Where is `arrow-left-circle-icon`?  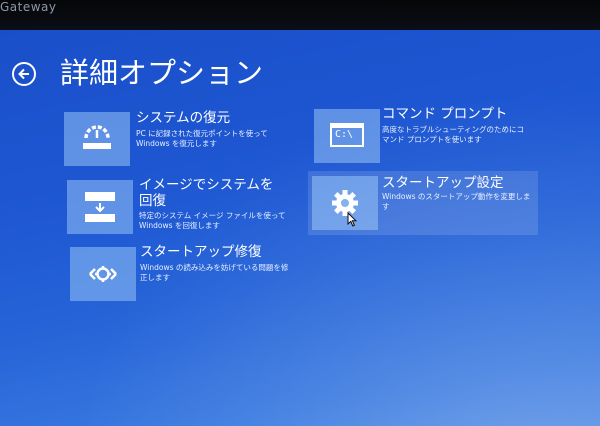 arrow-left-circle-icon is located at coordinates (23, 74).